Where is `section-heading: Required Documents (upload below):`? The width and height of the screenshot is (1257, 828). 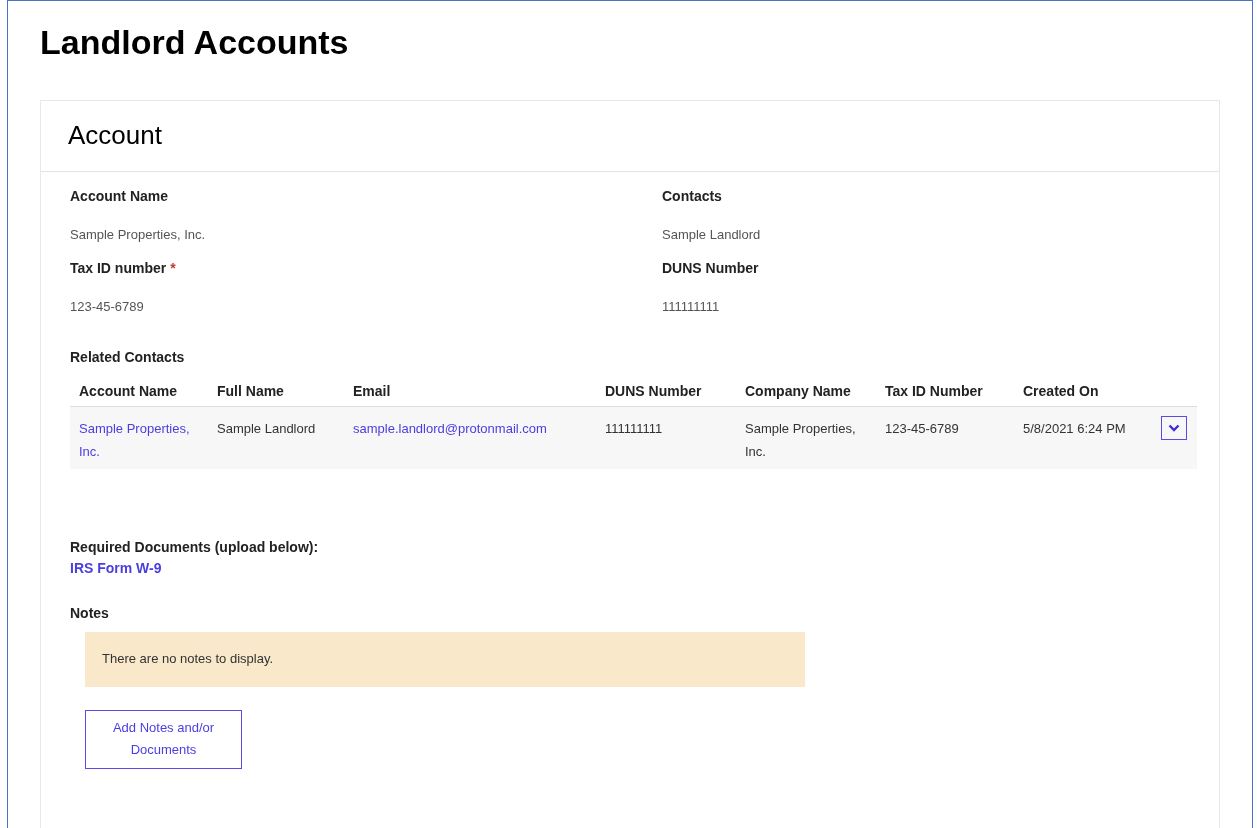 section-heading: Required Documents (upload below): is located at coordinates (194, 547).